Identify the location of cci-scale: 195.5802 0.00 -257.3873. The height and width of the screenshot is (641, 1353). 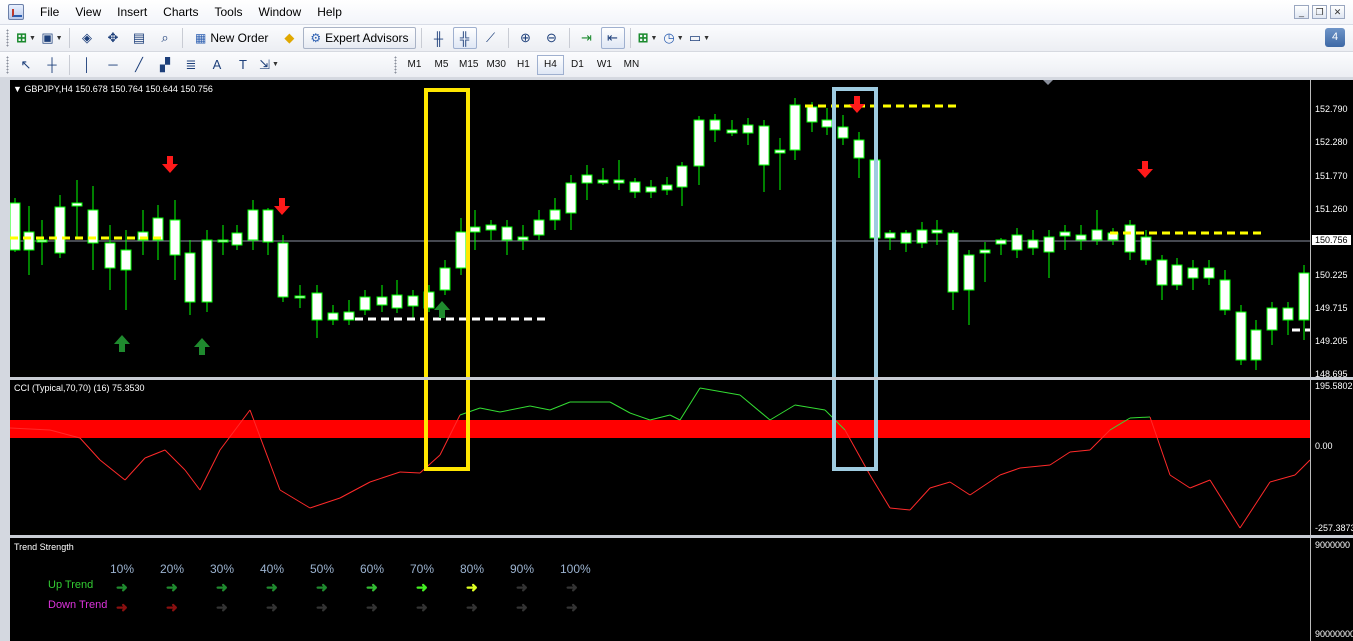
(1331, 457).